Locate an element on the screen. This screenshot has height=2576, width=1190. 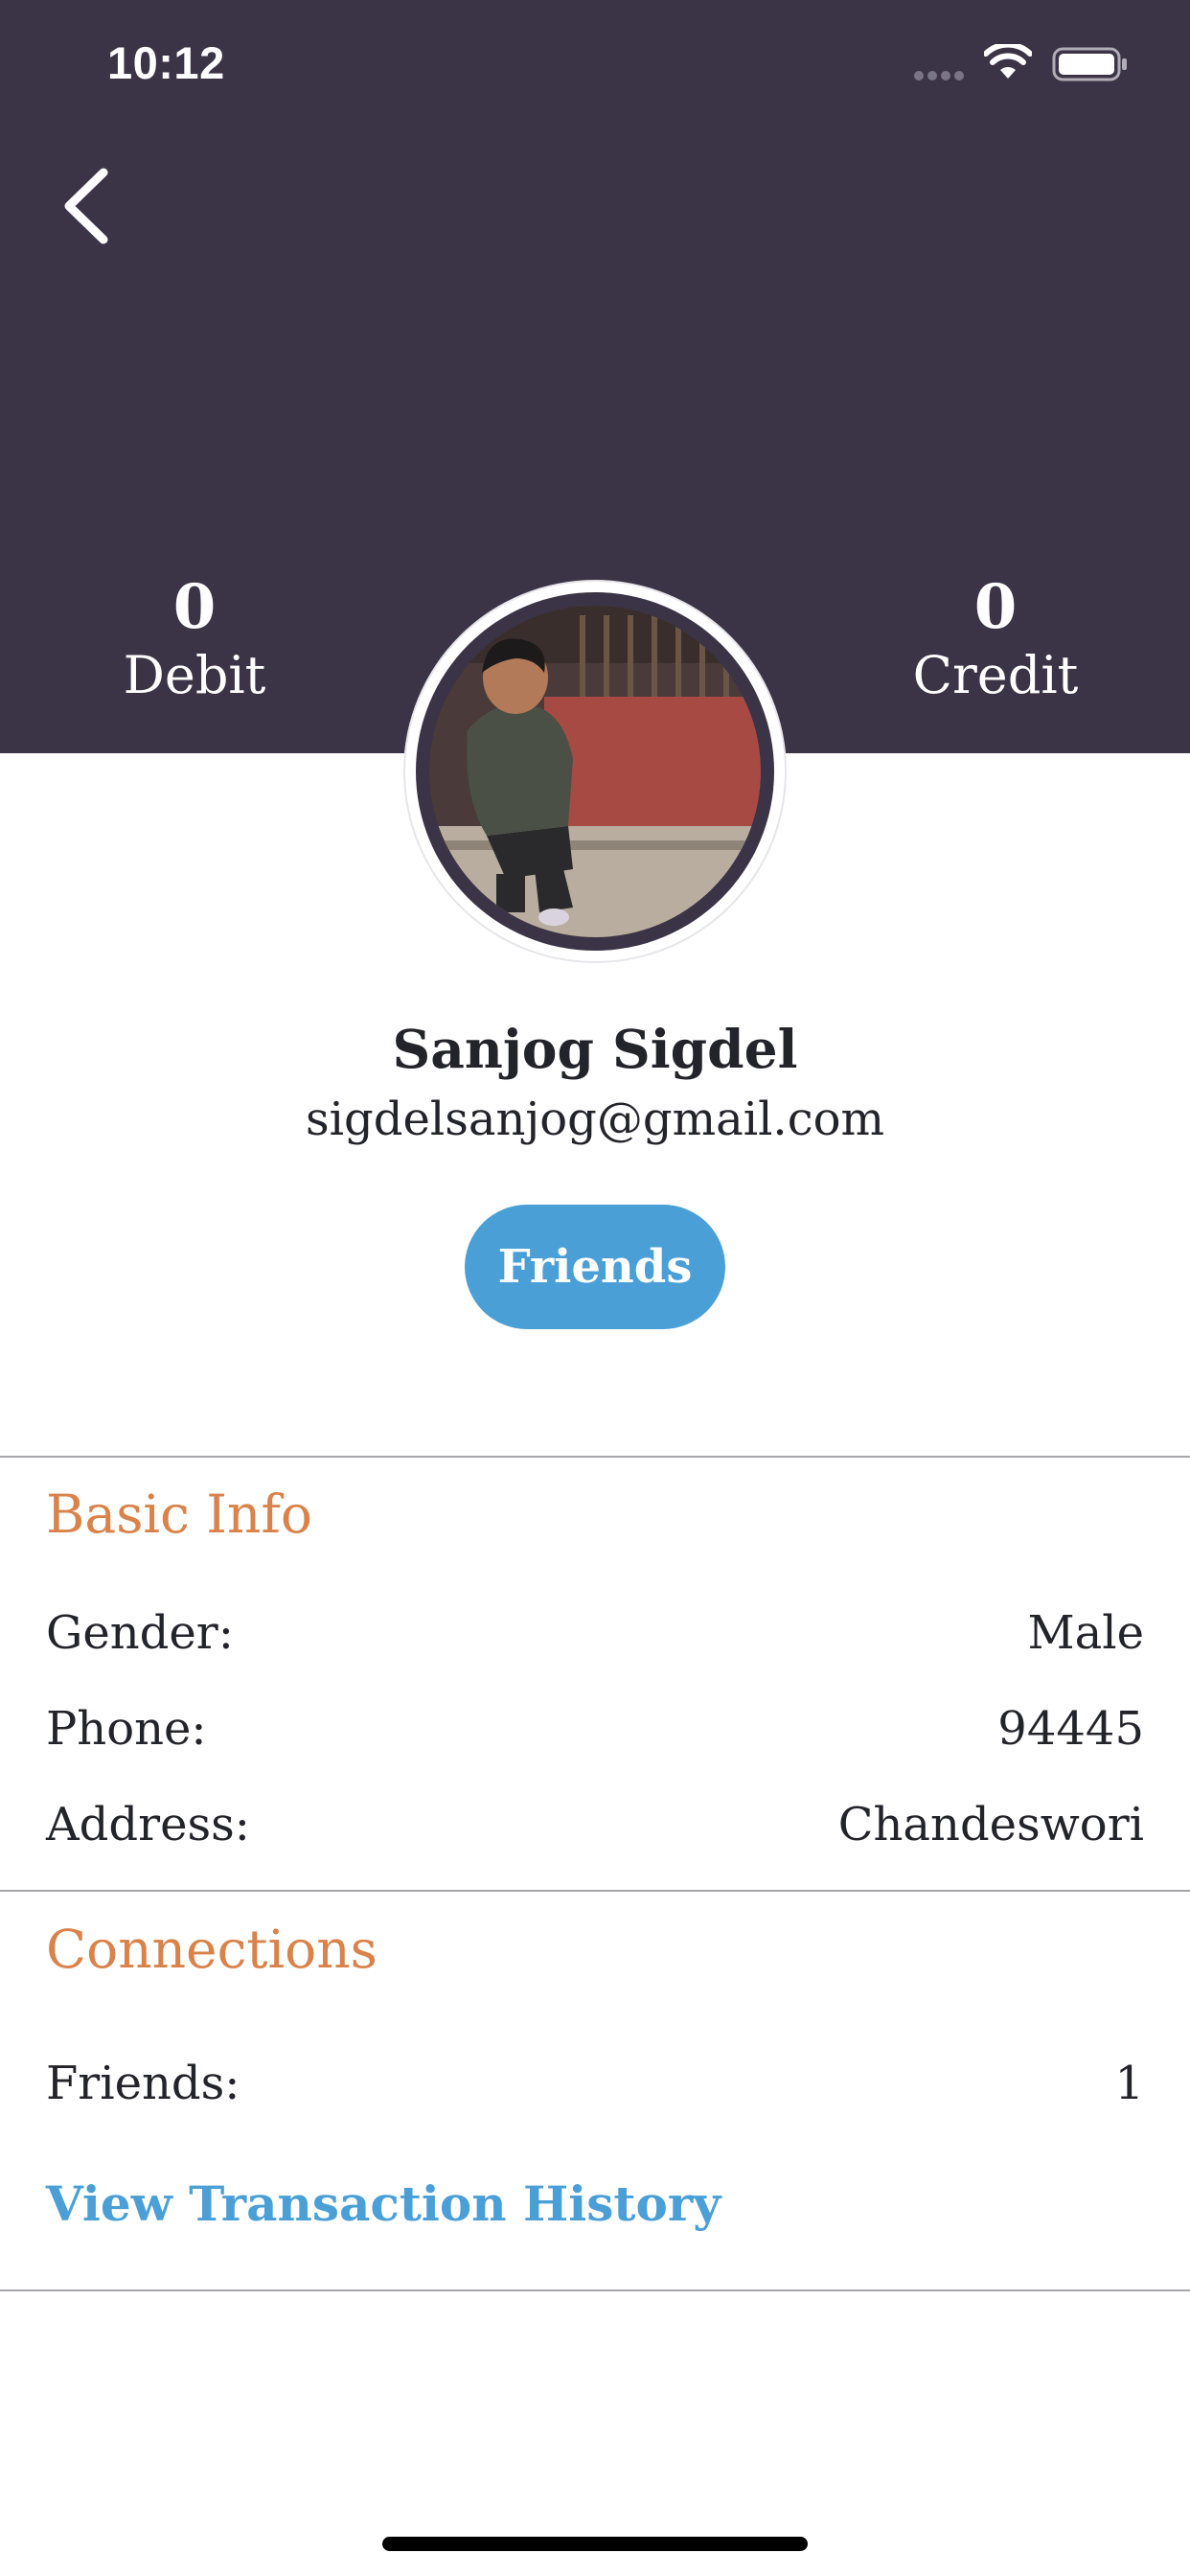
credit-label: Credit is located at coordinates (996, 675).